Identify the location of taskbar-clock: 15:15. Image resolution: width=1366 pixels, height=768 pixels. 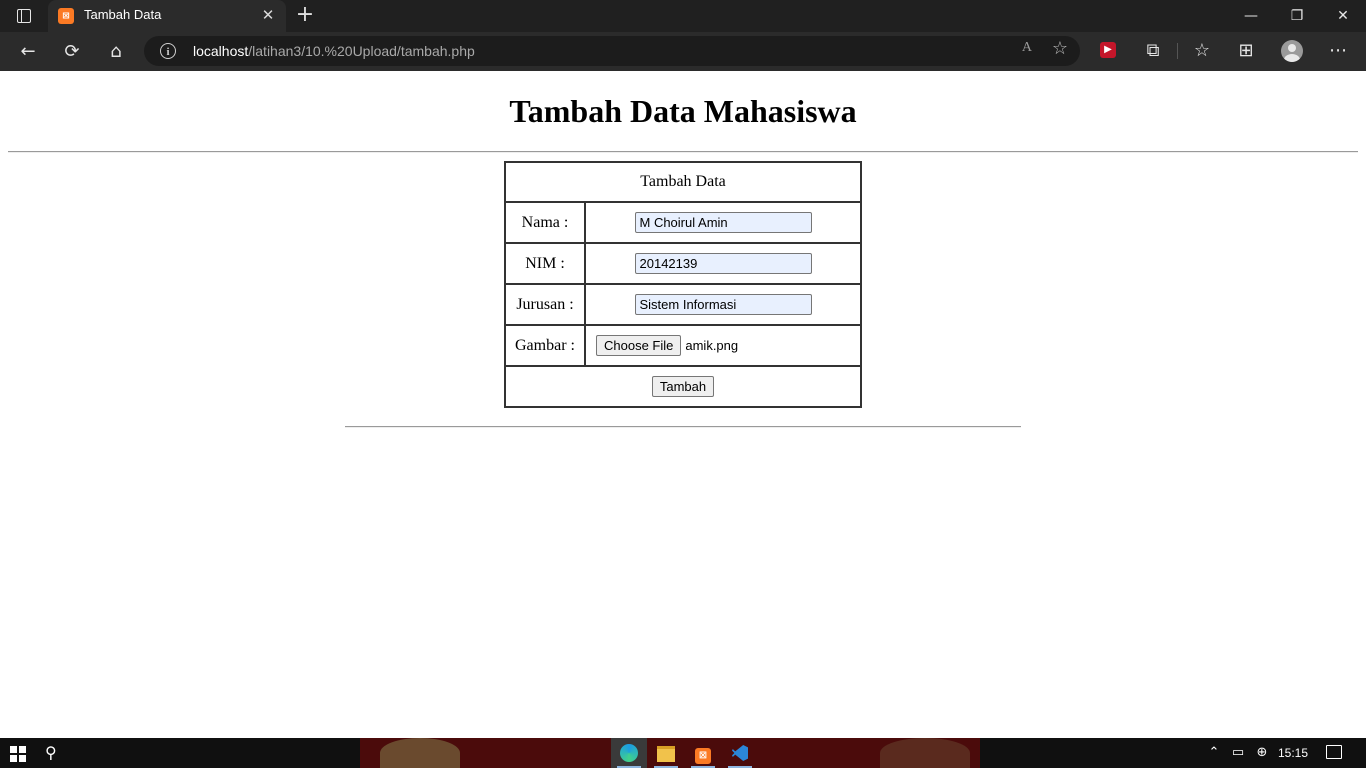
(1293, 753).